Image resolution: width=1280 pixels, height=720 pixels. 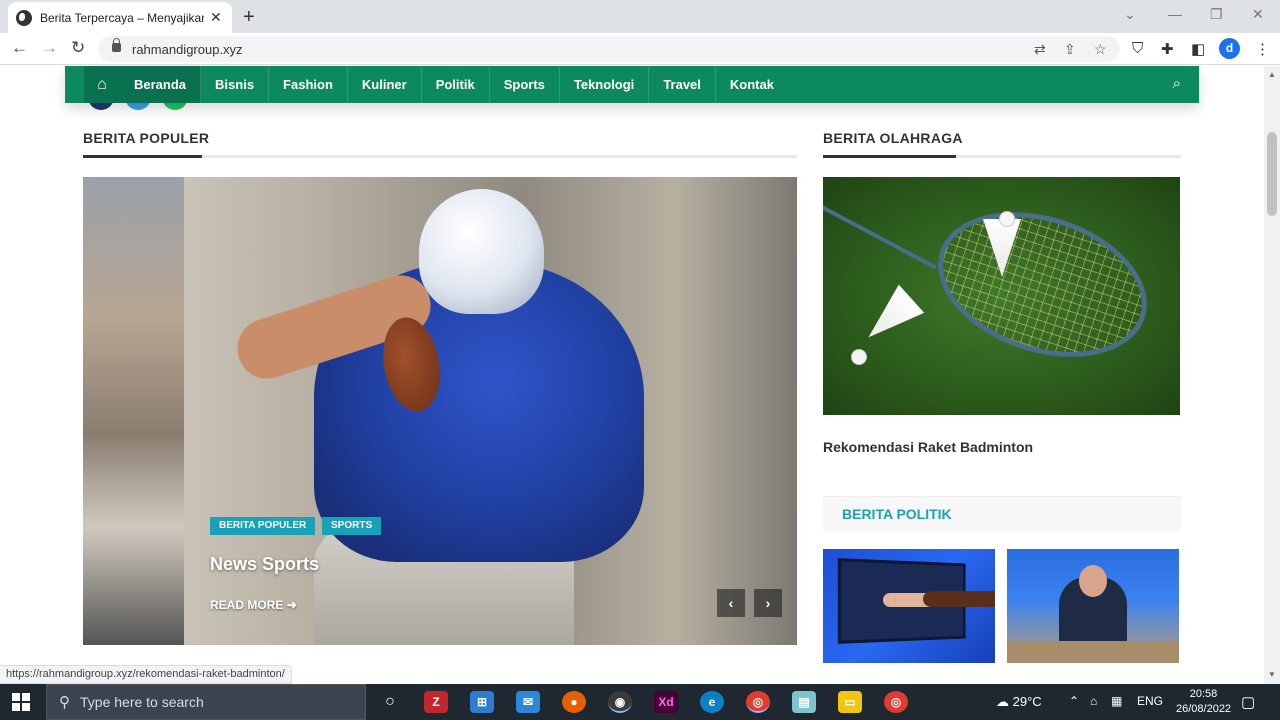 What do you see at coordinates (1203, 702) in the screenshot?
I see `taskbar-clock: 20:58 26/08/2022` at bounding box center [1203, 702].